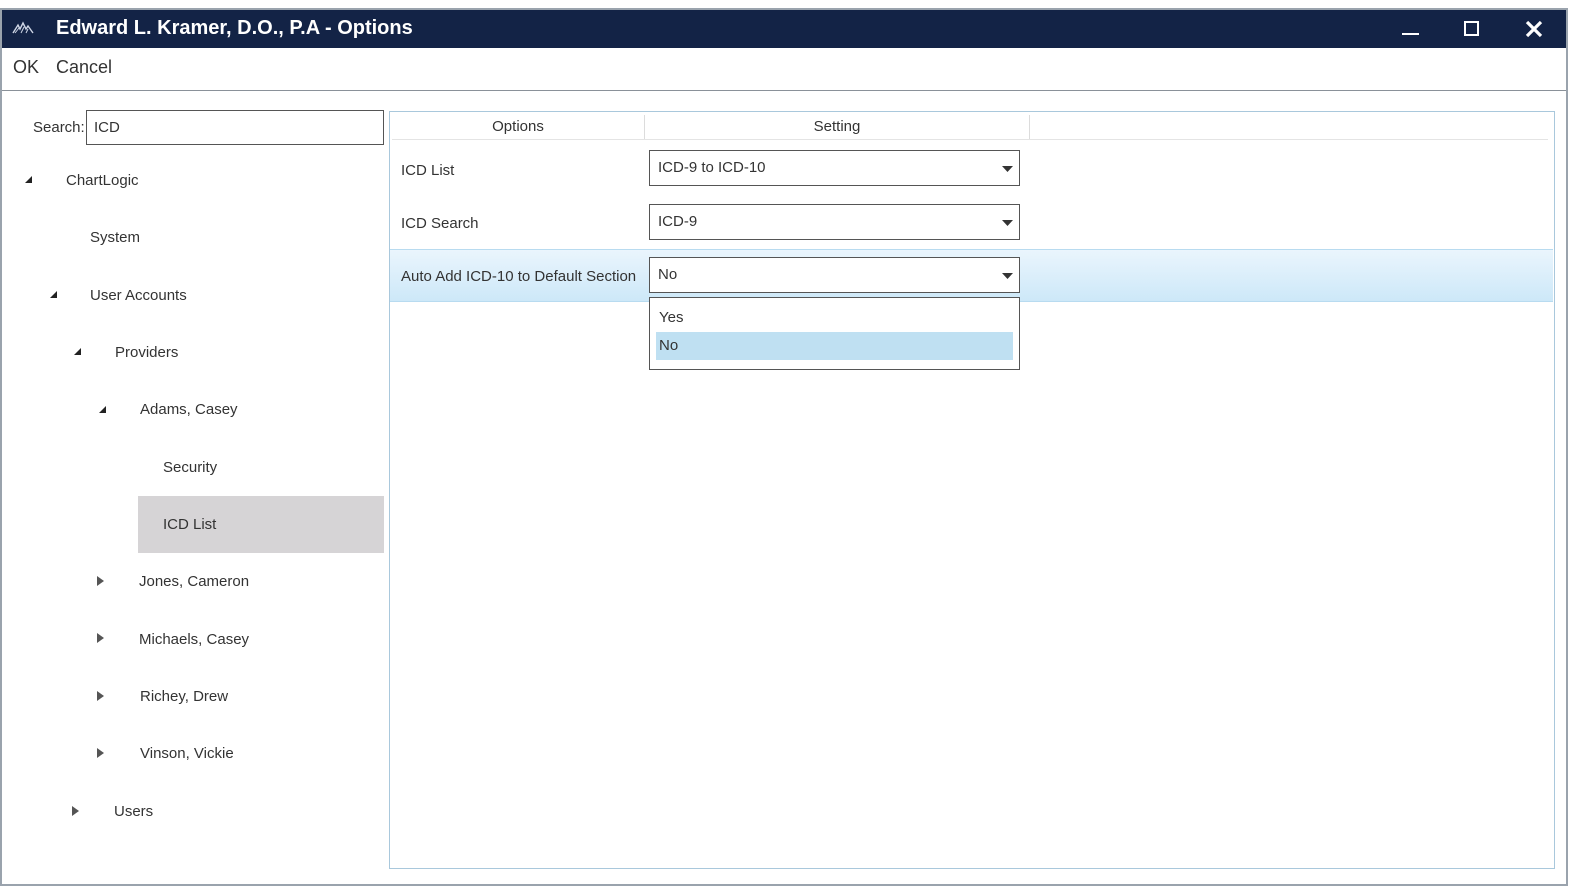 The image size is (1586, 893). I want to click on option-label-icd-search: ICD Search, so click(440, 223).